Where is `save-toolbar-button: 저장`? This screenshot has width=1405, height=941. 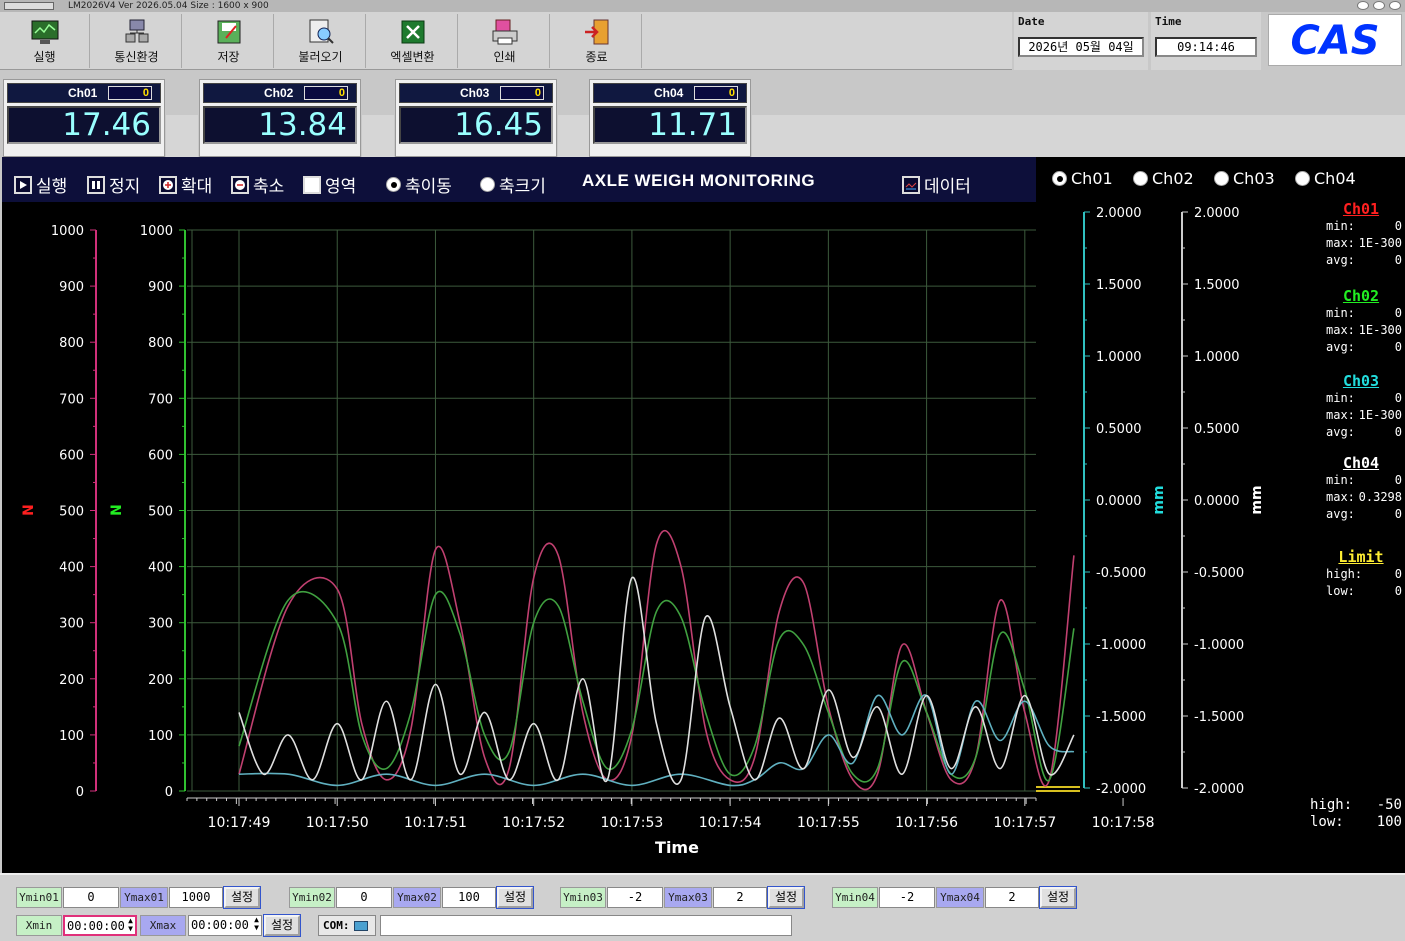
save-toolbar-button: 저장 is located at coordinates (229, 41).